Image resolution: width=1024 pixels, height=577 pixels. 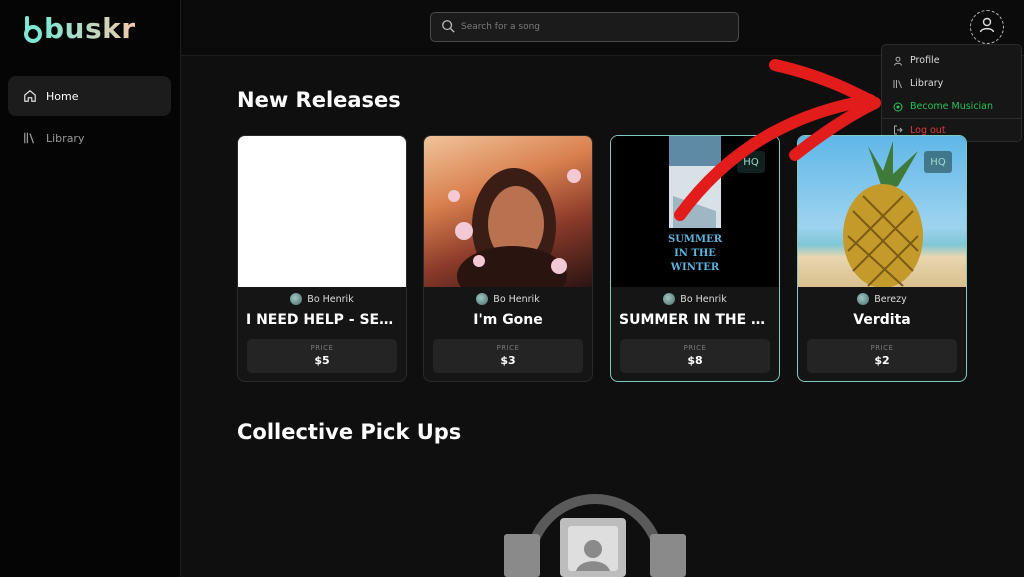 I want to click on price-box: PRICE $5, so click(x=322, y=356).